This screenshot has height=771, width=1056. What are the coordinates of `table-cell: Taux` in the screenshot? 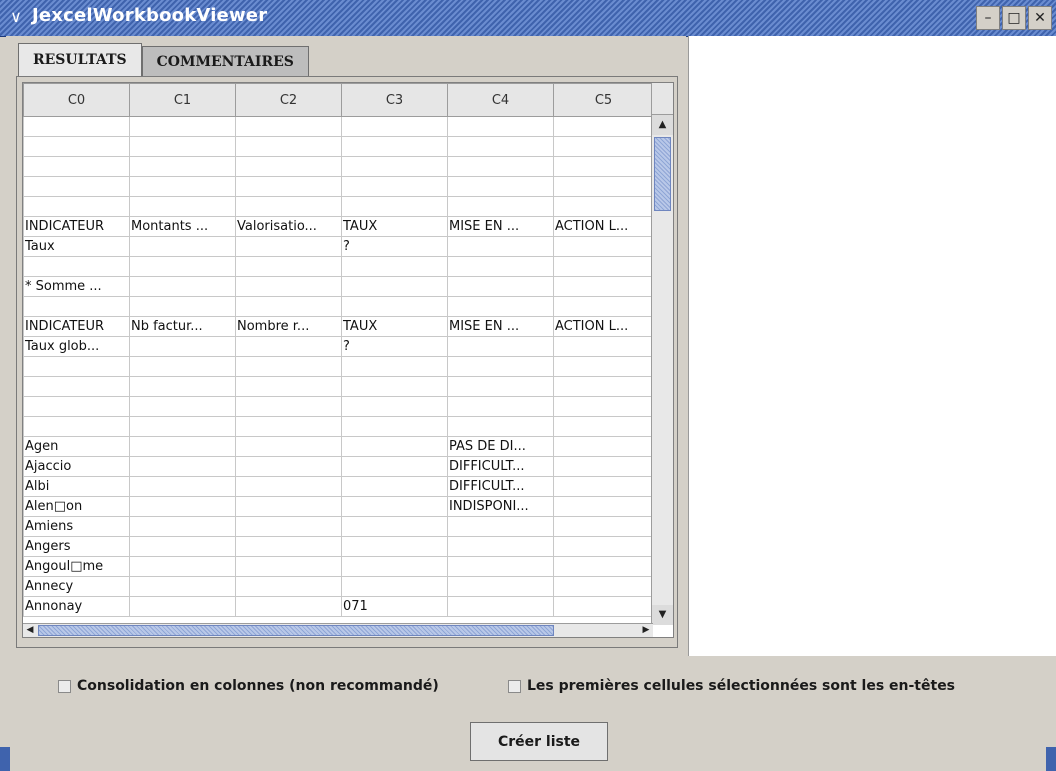 It's located at (76, 246).